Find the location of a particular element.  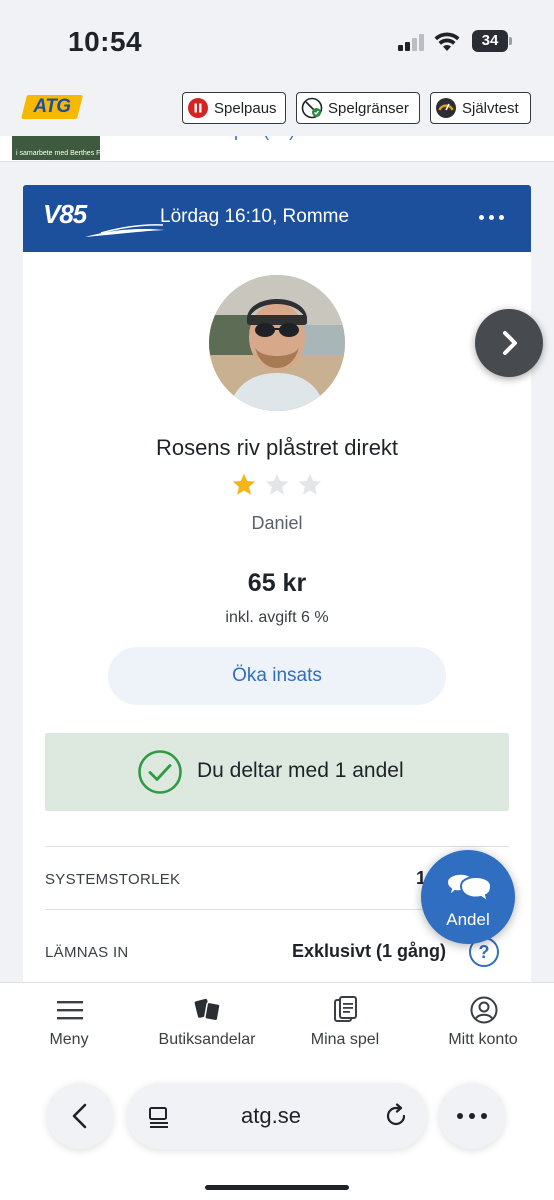

next-card-button is located at coordinates (509, 343).